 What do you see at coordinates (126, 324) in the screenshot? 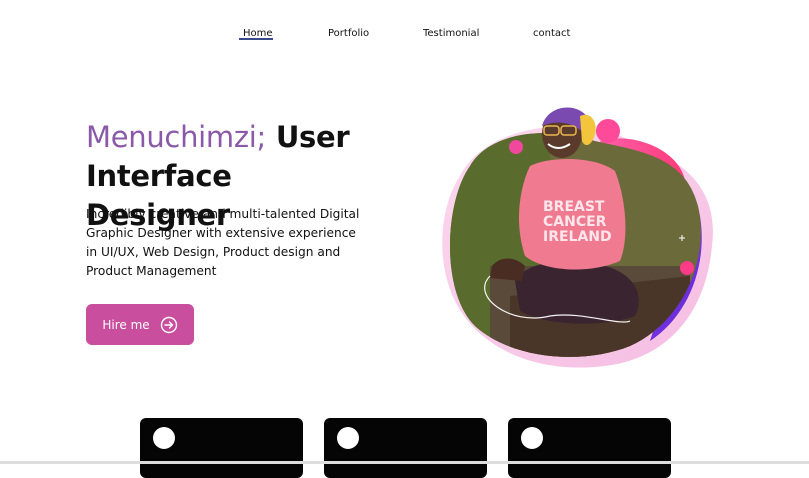
I see `hire-me-label: Hire me` at bounding box center [126, 324].